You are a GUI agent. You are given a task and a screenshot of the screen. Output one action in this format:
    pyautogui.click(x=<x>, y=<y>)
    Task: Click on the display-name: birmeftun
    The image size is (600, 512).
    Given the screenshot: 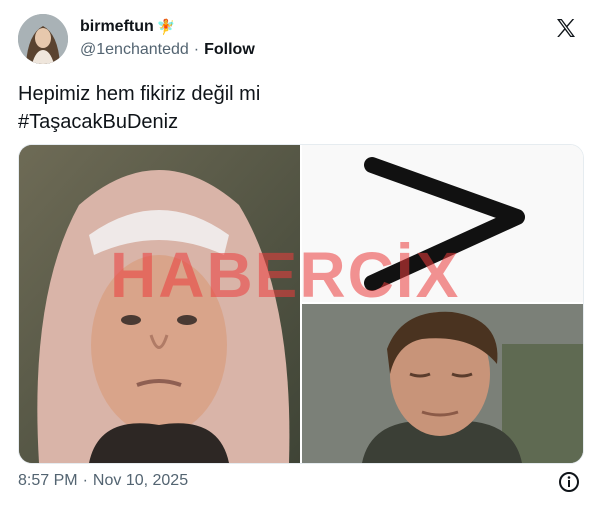 What is the action you would take?
    pyautogui.click(x=117, y=27)
    